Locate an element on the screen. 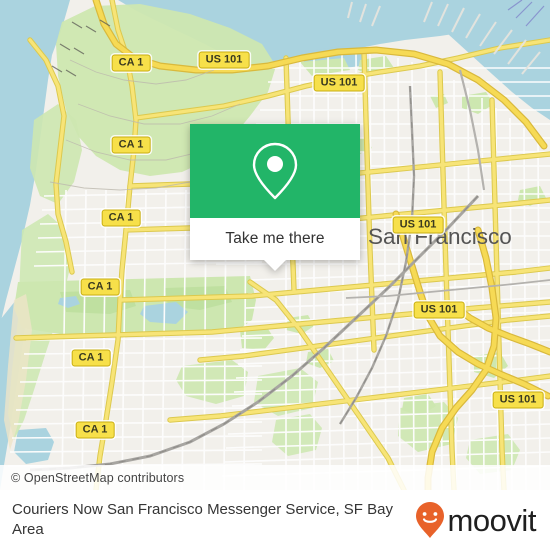  popup-image-area is located at coordinates (275, 171).